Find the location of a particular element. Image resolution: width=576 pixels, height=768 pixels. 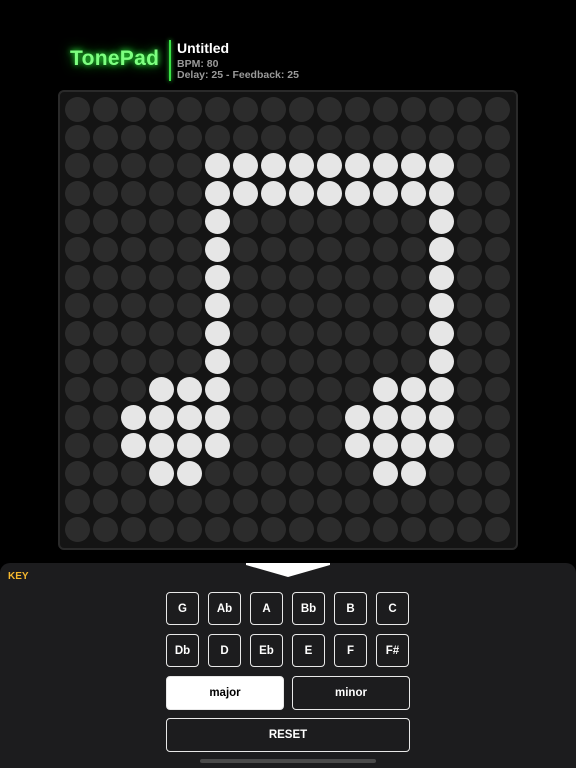

note-button-db: Db is located at coordinates (182, 650).